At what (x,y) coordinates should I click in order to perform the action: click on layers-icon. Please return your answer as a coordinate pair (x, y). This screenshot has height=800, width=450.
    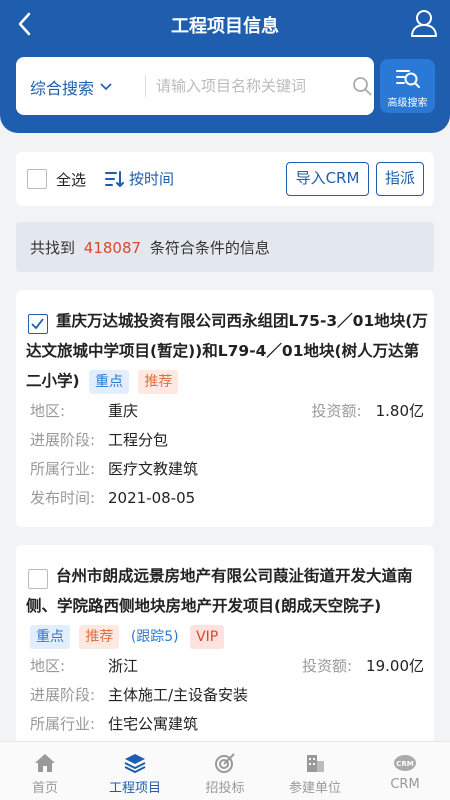
    Looking at the image, I should click on (135, 764).